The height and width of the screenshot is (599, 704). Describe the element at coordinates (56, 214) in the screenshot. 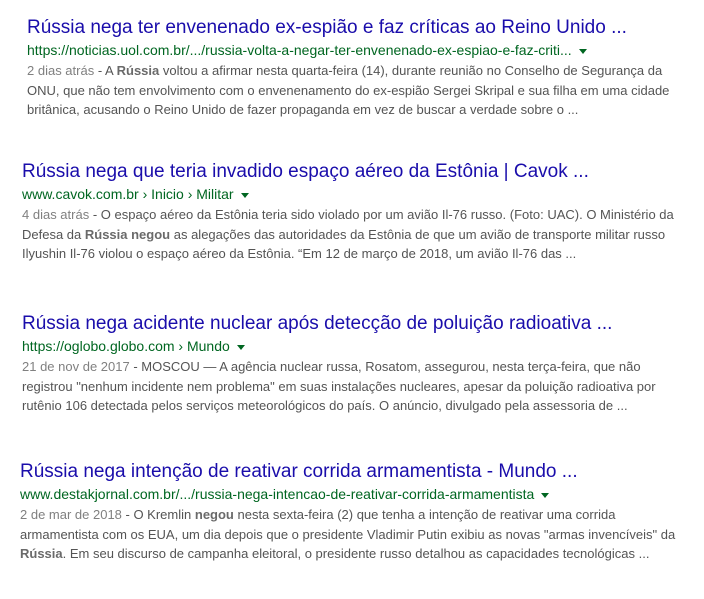

I see `result-date: 4 dias atrás` at that location.